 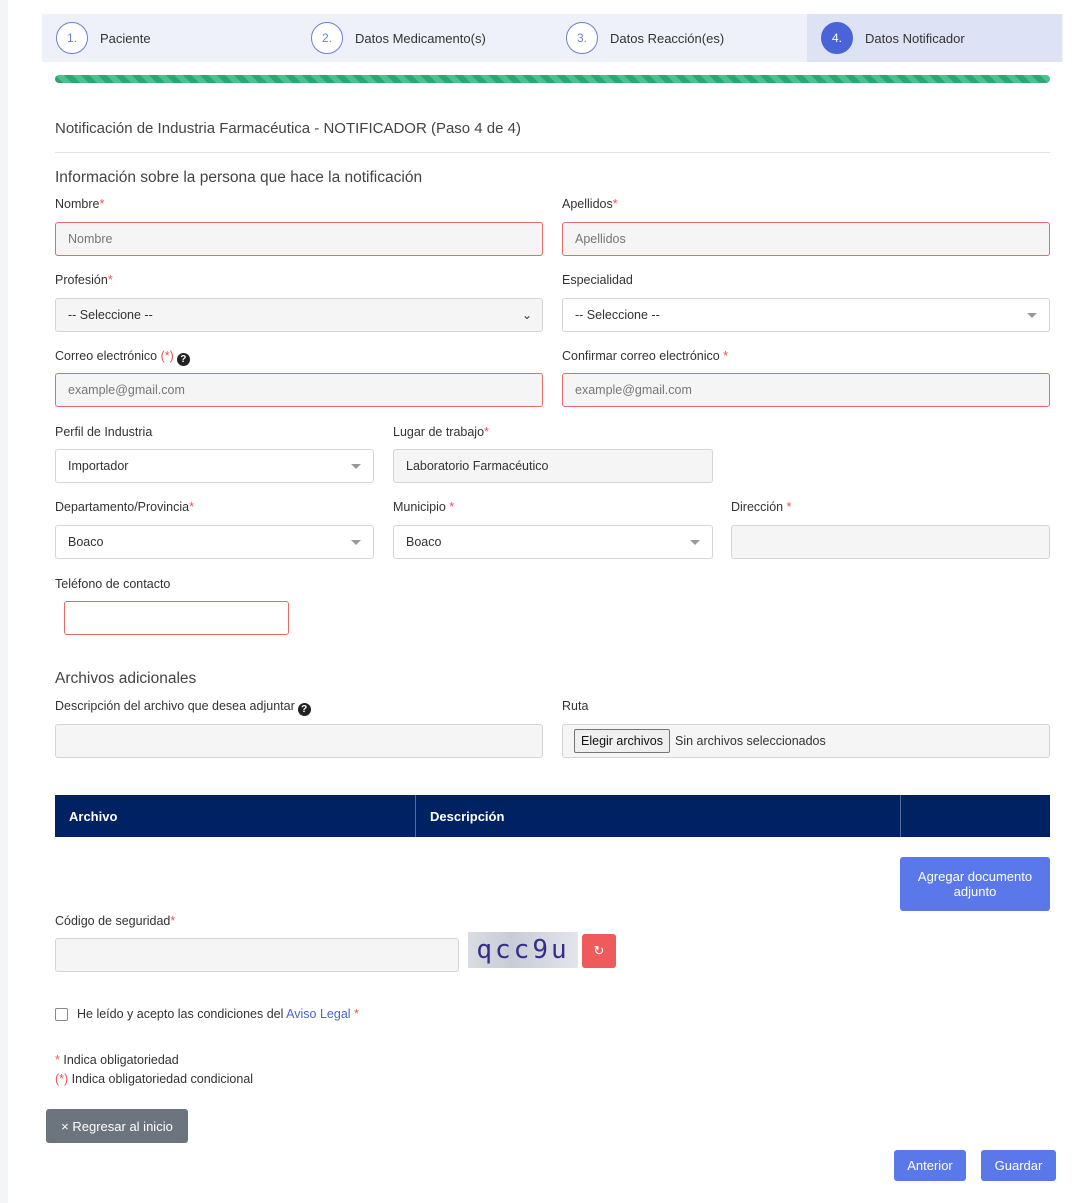 I want to click on especialidad-label: Especialidad, so click(x=597, y=280).